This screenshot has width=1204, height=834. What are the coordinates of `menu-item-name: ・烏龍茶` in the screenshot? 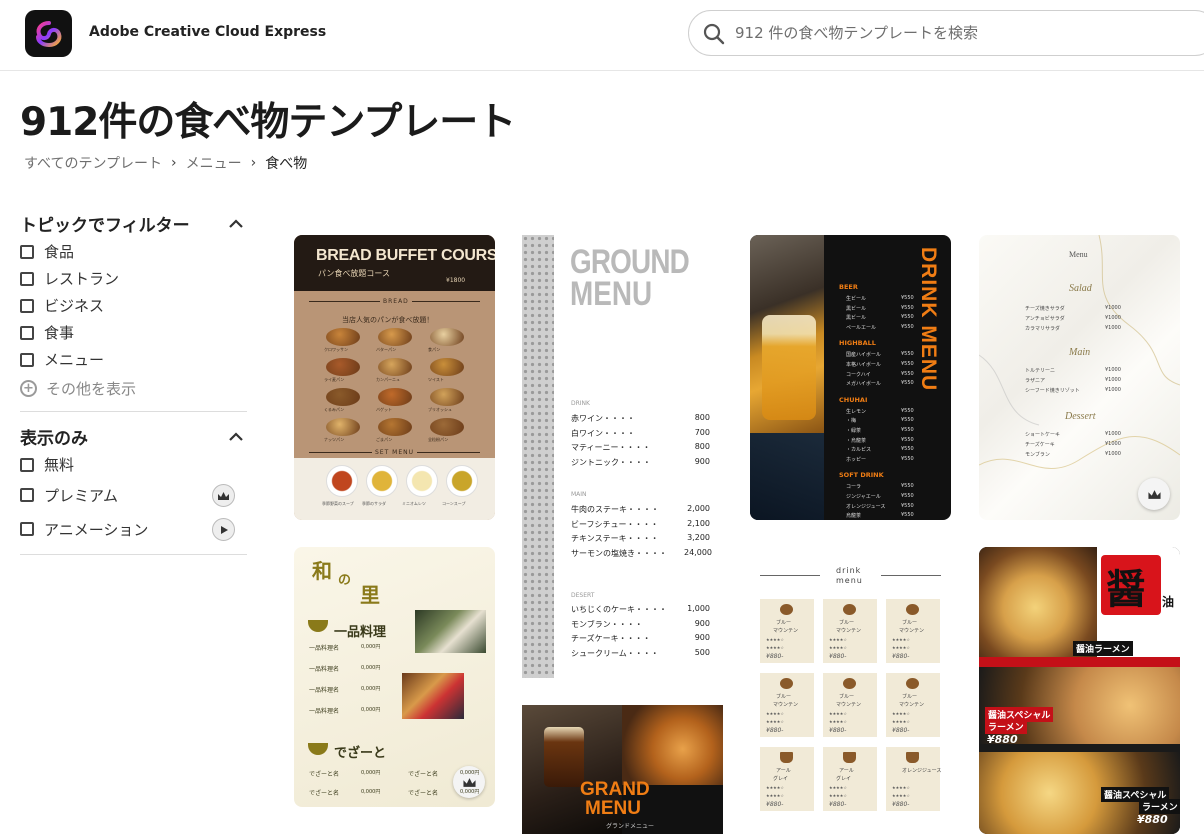 It's located at (856, 440).